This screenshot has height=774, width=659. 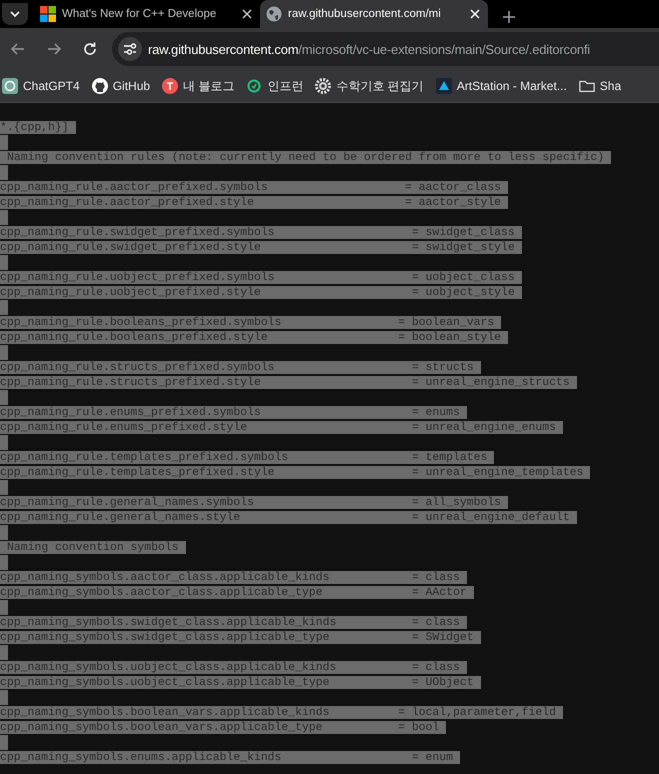 I want to click on new-tab-icon, so click(x=509, y=17).